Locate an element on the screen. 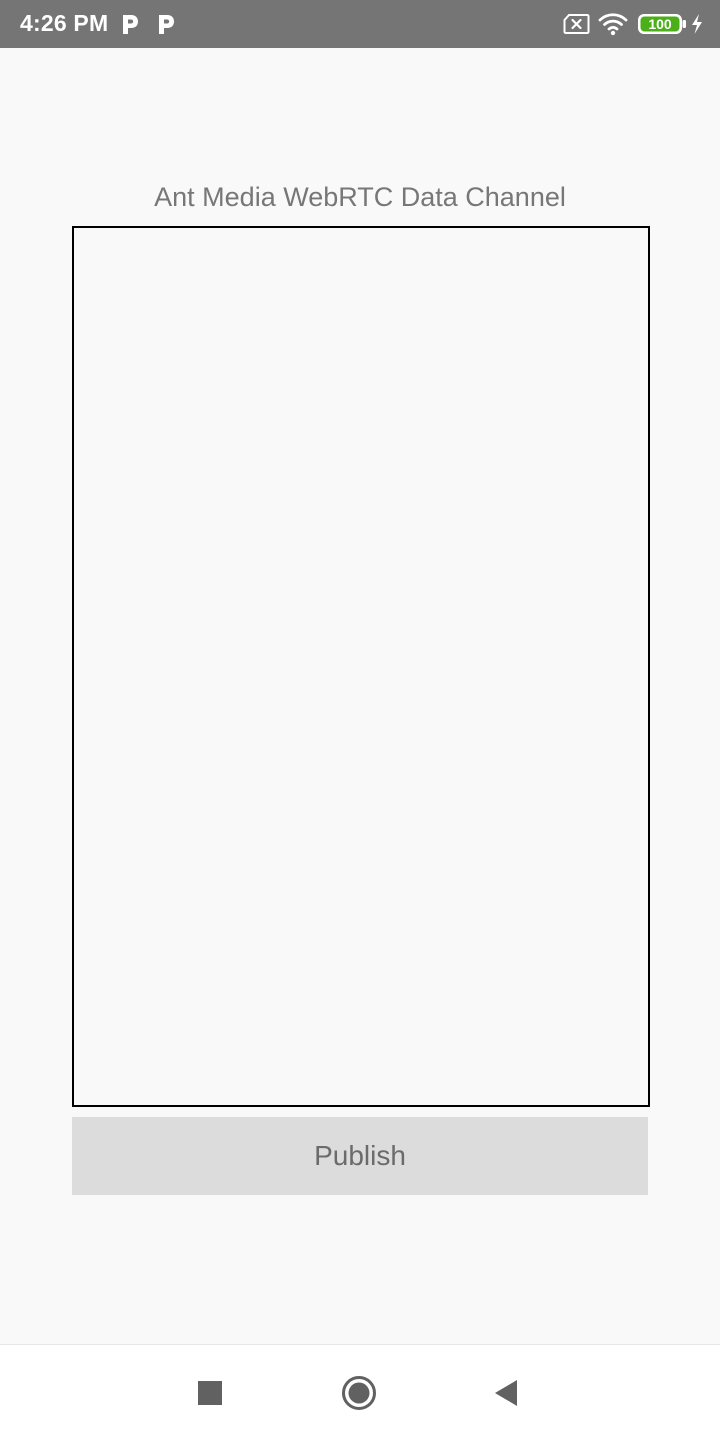 The width and height of the screenshot is (720, 1441). recents-square-icon is located at coordinates (210, 1395).